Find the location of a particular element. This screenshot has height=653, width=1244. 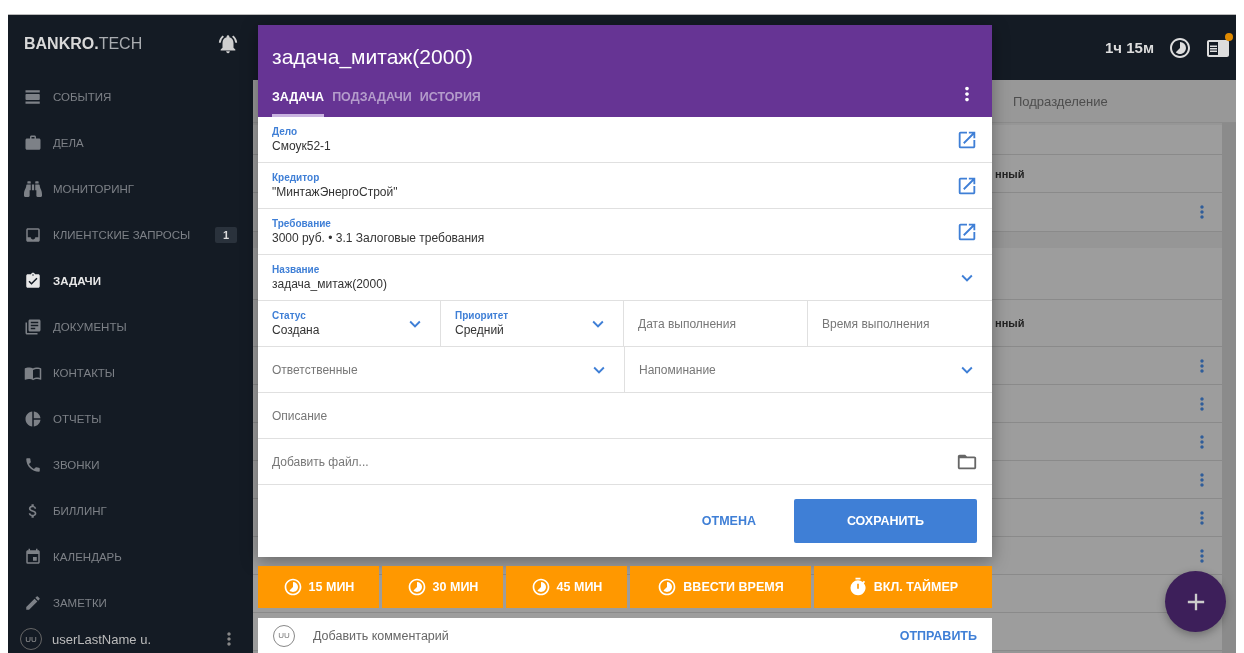

date-field: Дата выполнения is located at coordinates (715, 323).